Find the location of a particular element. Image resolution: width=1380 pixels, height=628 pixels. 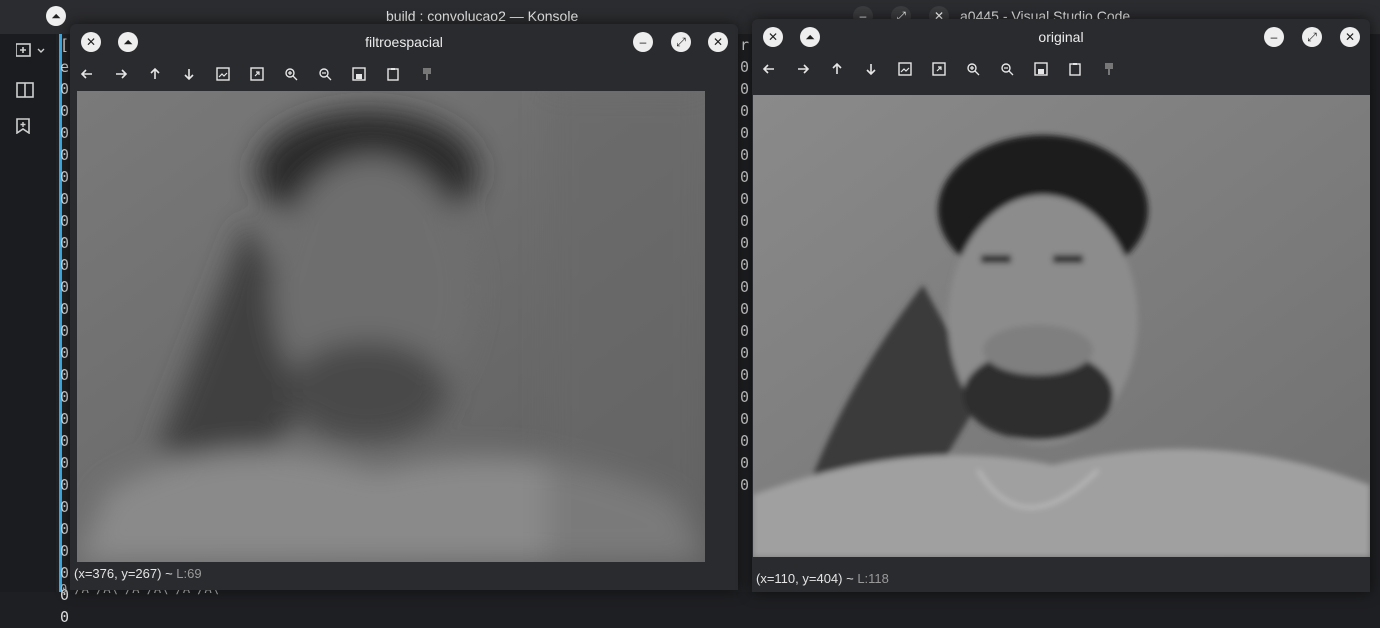

filtroespacial-status-coords: (x=376, y=267) is located at coordinates (118, 573).